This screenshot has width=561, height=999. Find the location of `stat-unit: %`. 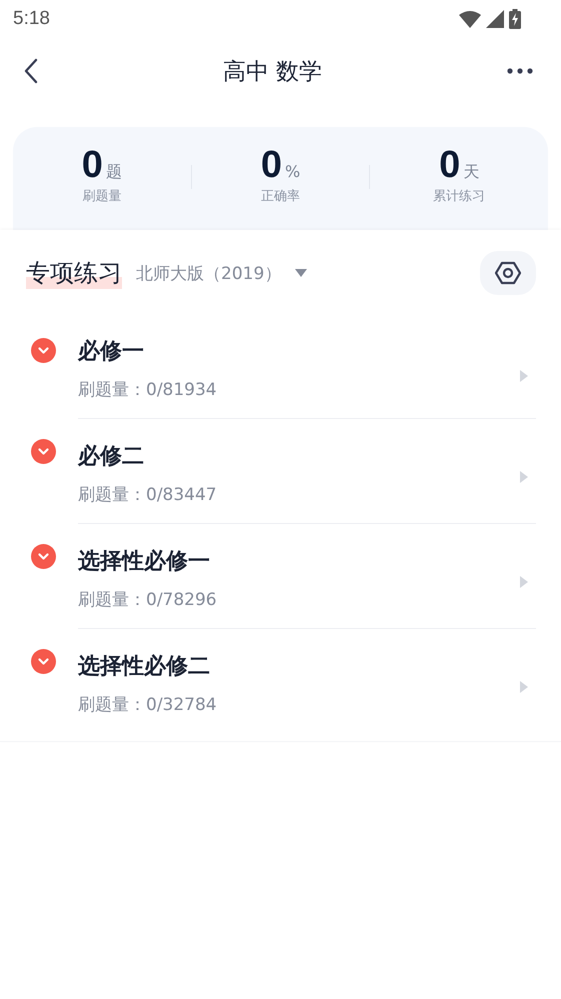

stat-unit: % is located at coordinates (292, 171).